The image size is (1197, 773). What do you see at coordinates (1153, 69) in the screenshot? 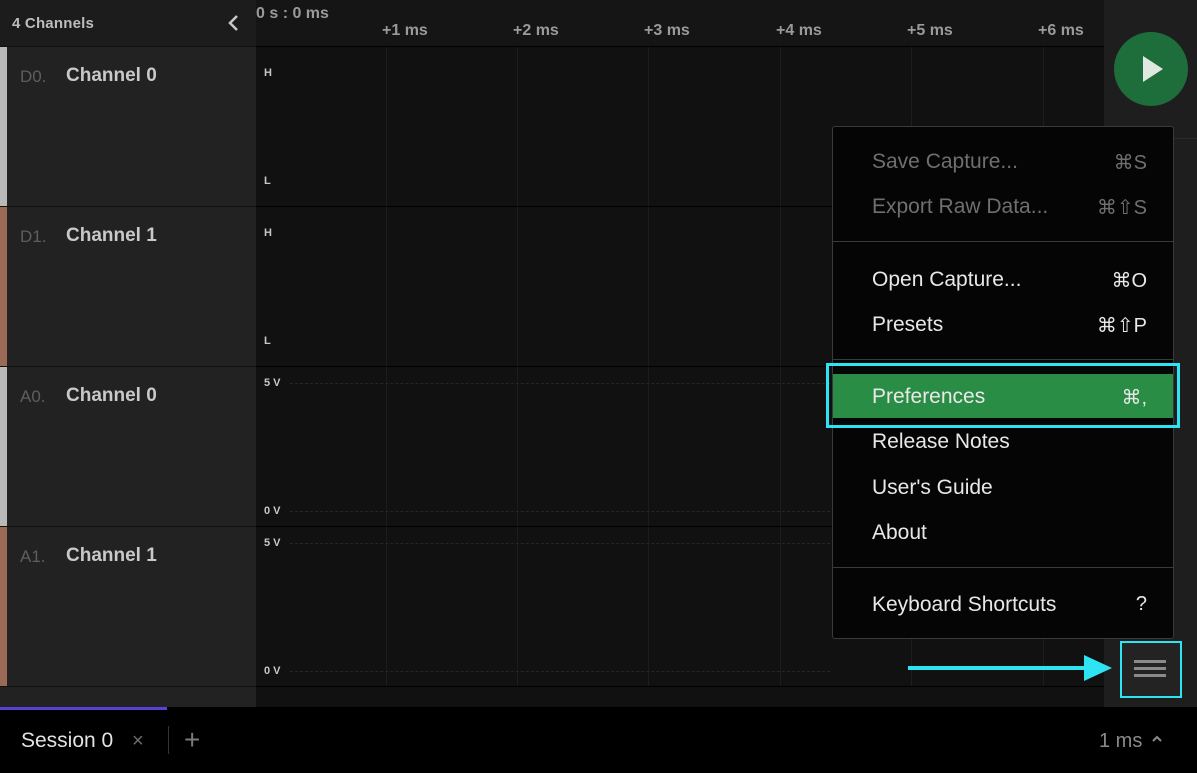
I see `play-icon` at bounding box center [1153, 69].